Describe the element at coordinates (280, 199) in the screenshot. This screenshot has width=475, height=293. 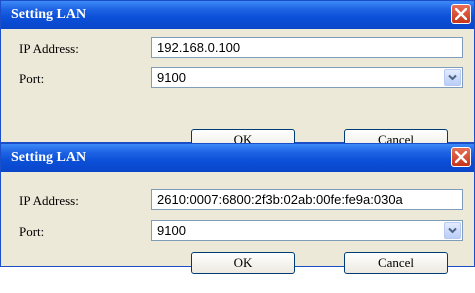
I see `ip-address-value: 2610:0007:6800:2f3b:02ab:00fe:fe9a:030a` at that location.